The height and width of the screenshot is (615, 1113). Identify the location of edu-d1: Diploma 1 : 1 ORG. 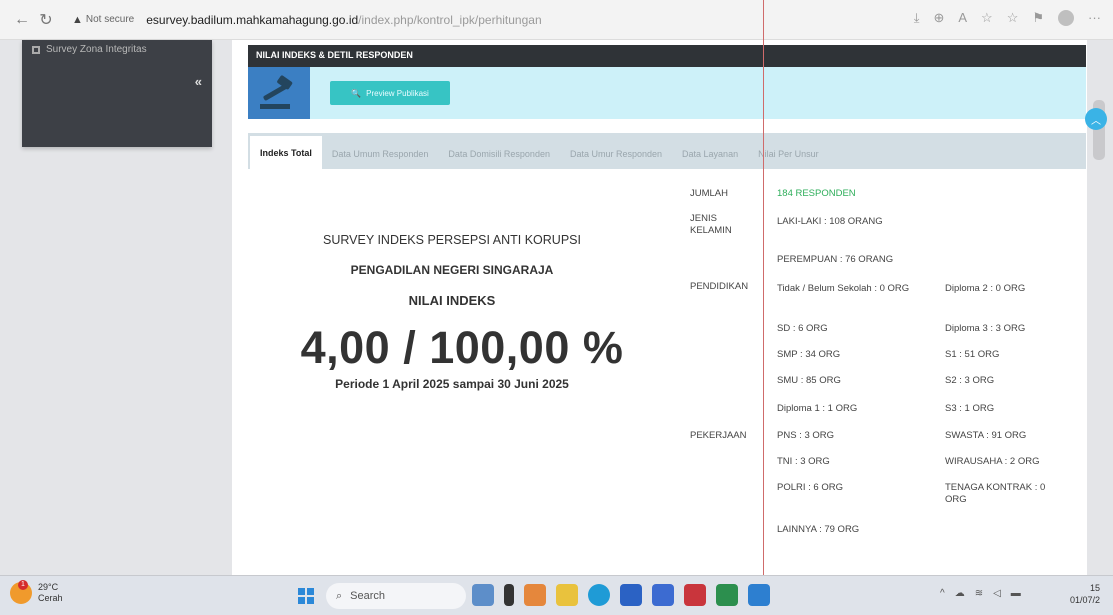
(817, 408).